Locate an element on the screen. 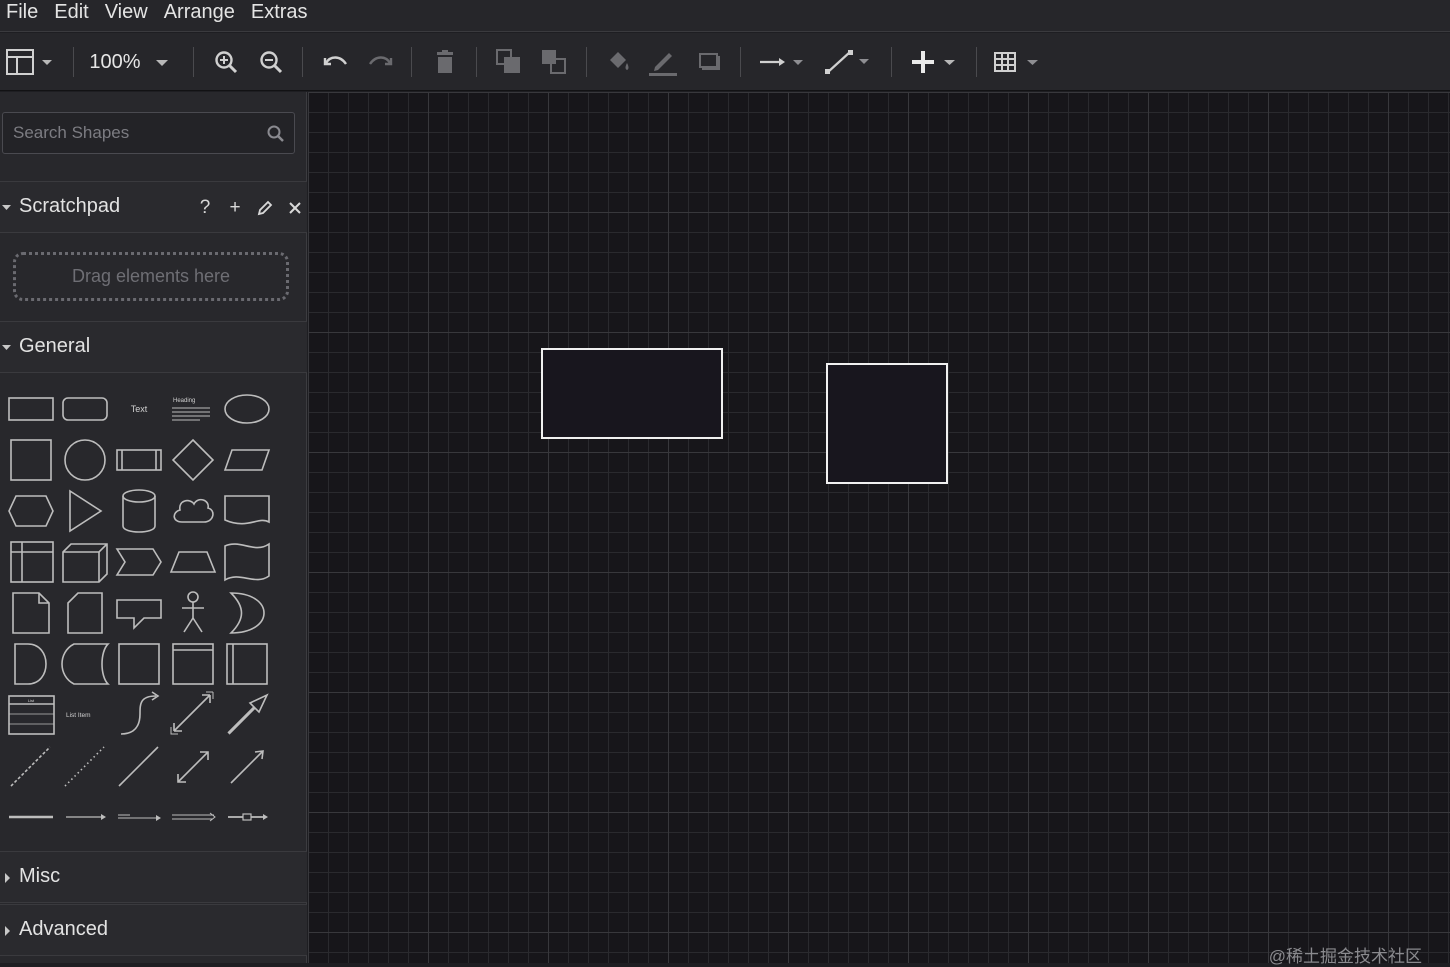 Image resolution: width=1450 pixels, height=967 pixels. bidirectional-arrow-shape is located at coordinates (192, 713).